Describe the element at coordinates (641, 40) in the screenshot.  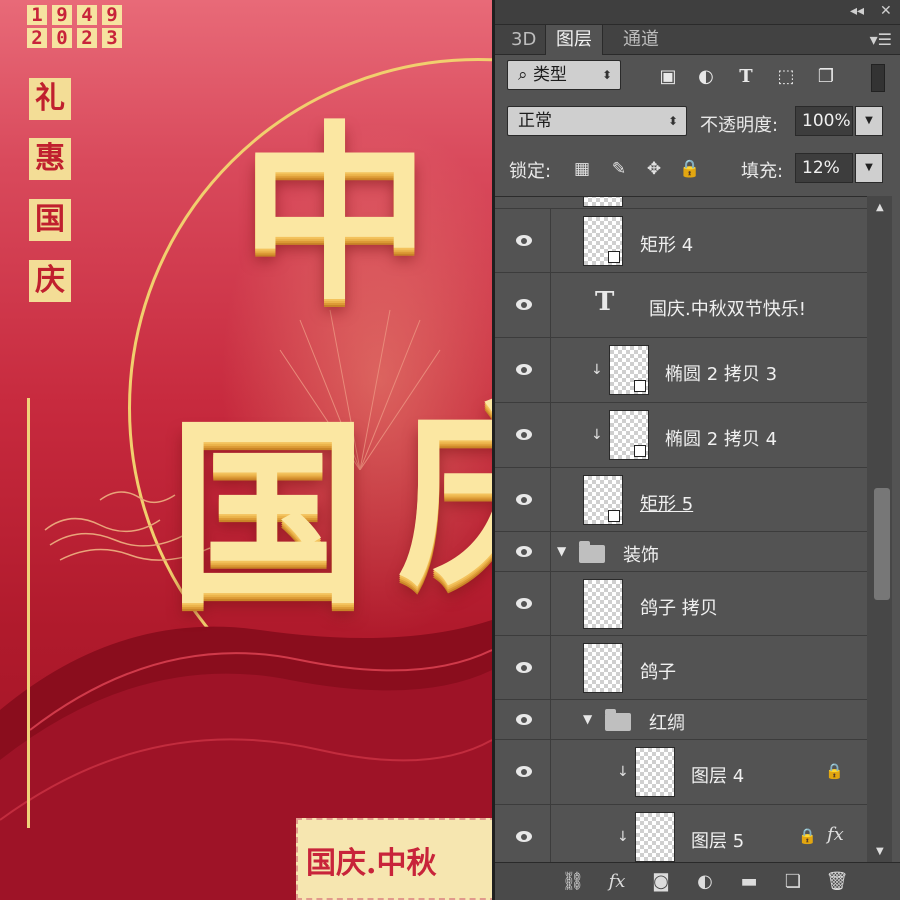
I see `tab-channels: 通道` at that location.